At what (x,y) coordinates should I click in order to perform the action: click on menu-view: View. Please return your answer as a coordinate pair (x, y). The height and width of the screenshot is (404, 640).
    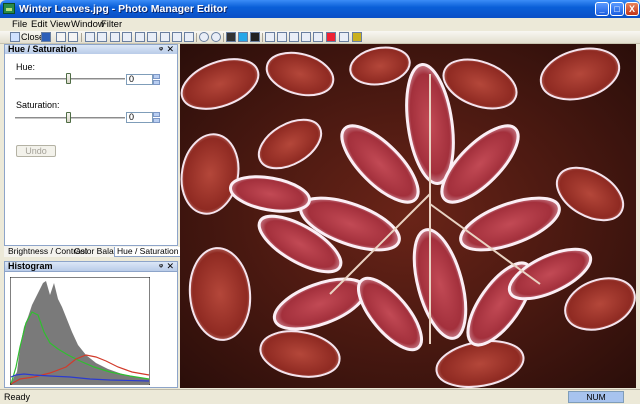
    Looking at the image, I should click on (60, 24).